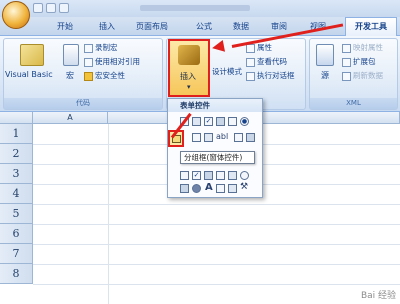  I want to click on activex-combo-icon, so click(208, 175).